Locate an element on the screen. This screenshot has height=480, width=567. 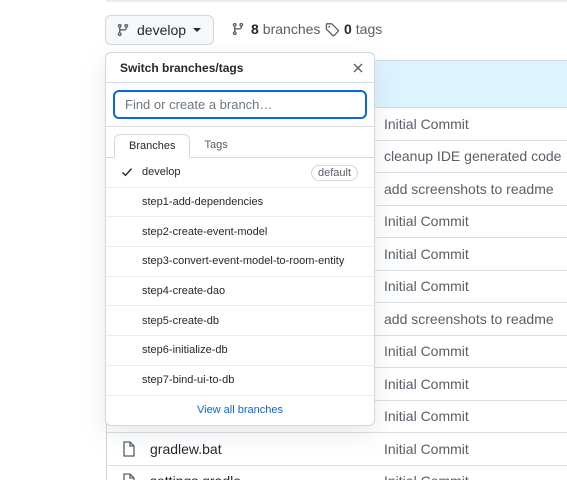
dropdown-tabs: Branches Tags is located at coordinates (240, 142).